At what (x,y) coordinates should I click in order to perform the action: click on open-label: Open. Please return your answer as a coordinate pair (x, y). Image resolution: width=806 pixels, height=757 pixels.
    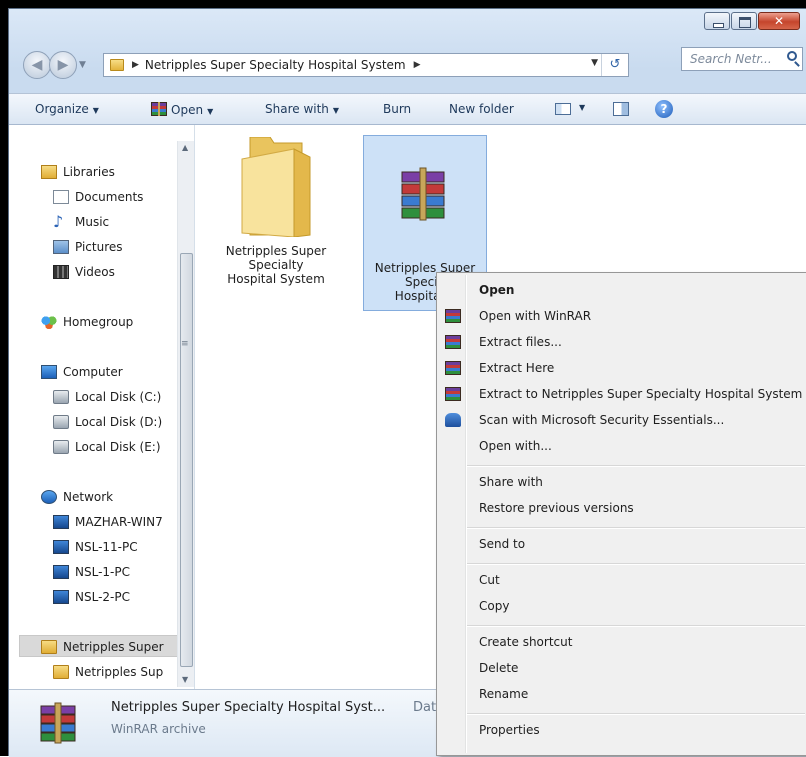
    Looking at the image, I should click on (187, 110).